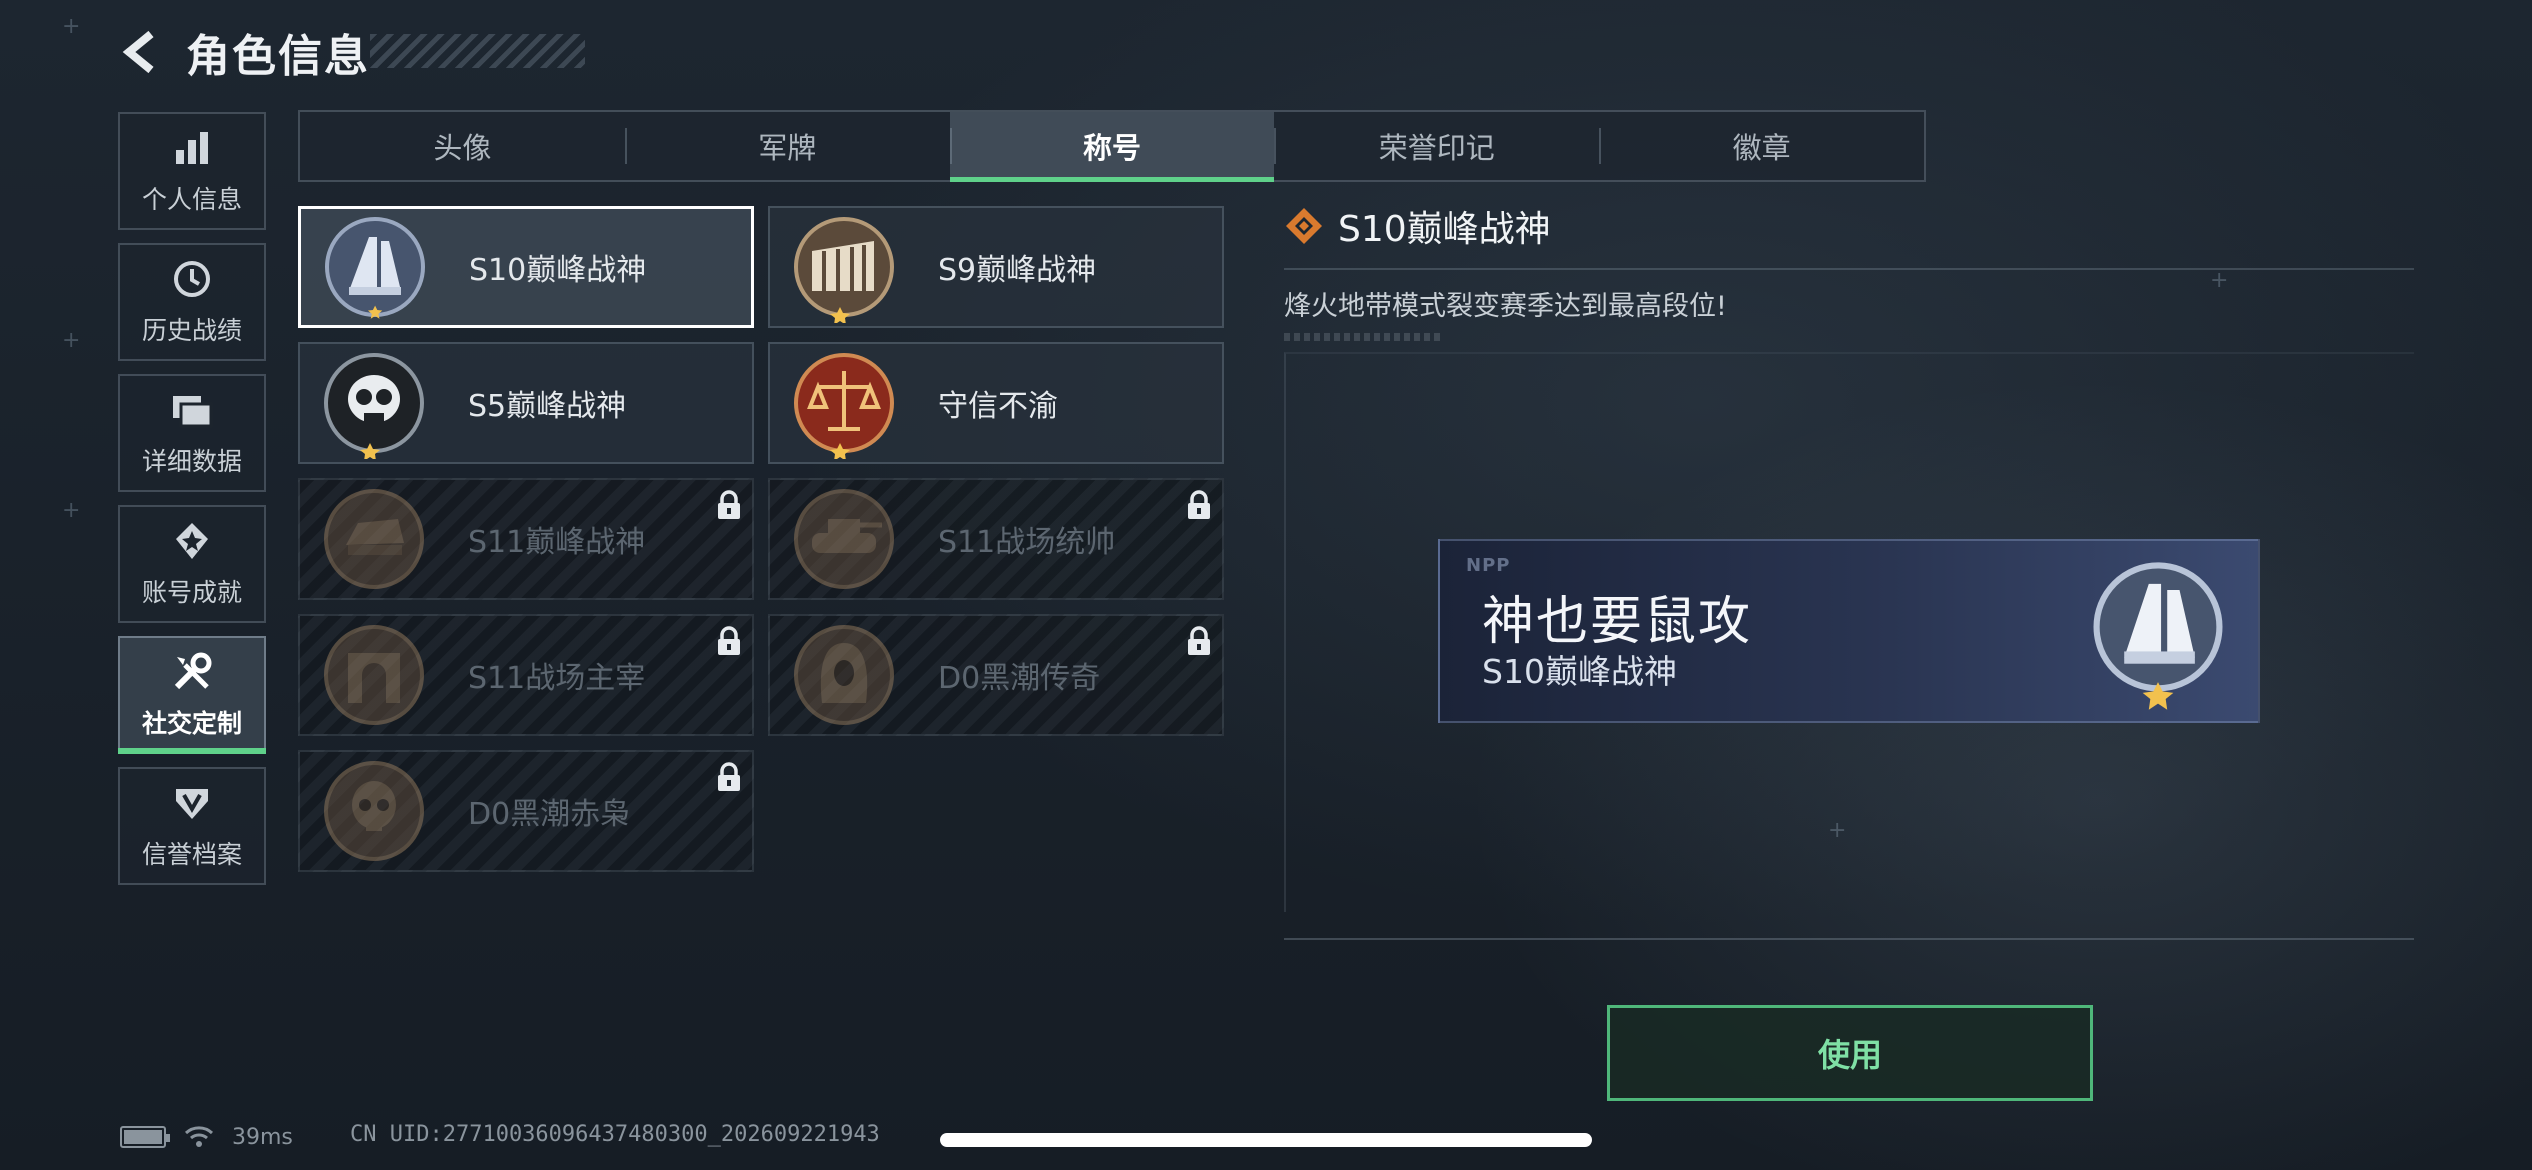 The width and height of the screenshot is (2532, 1170). What do you see at coordinates (192, 302) in the screenshot?
I see `sidebar-item-history: 历史战绩` at bounding box center [192, 302].